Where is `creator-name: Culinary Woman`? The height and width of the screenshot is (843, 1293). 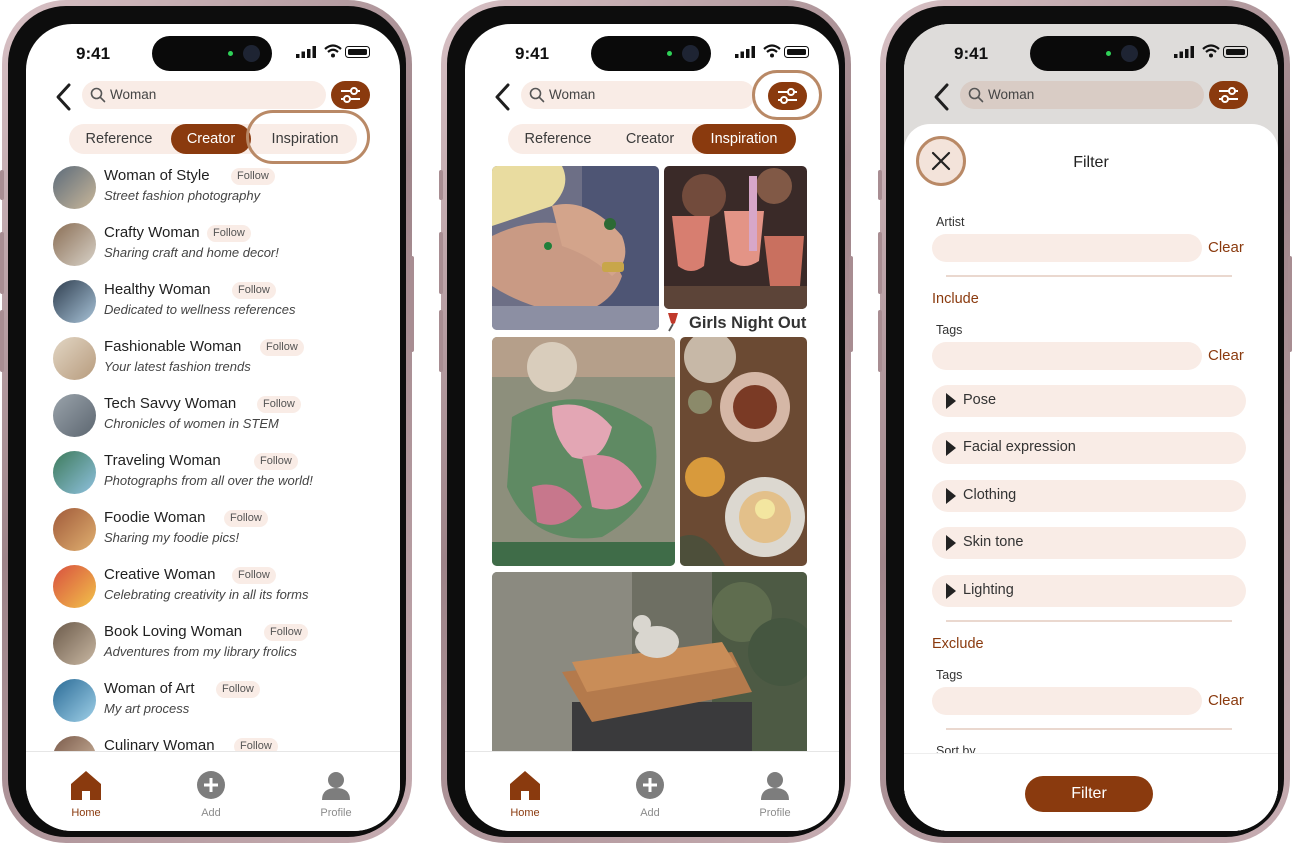
creator-name: Culinary Woman is located at coordinates (159, 744).